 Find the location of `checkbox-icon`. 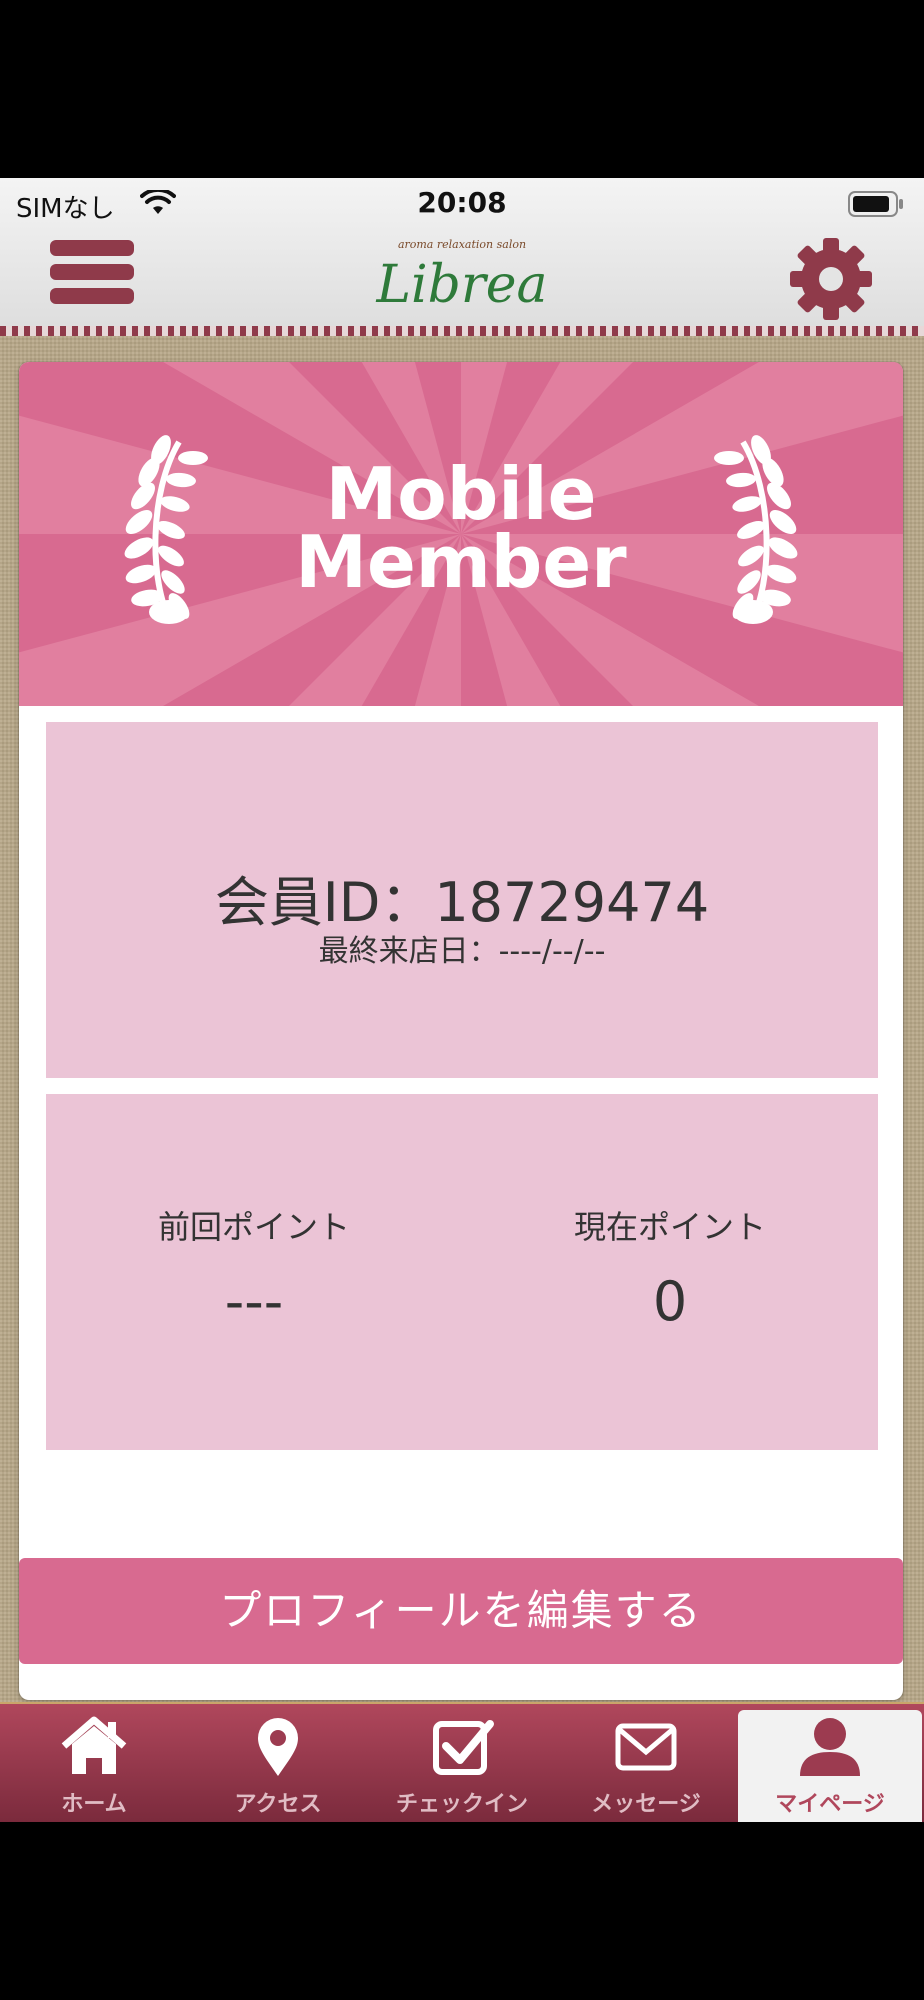

checkbox-icon is located at coordinates (463, 1747).